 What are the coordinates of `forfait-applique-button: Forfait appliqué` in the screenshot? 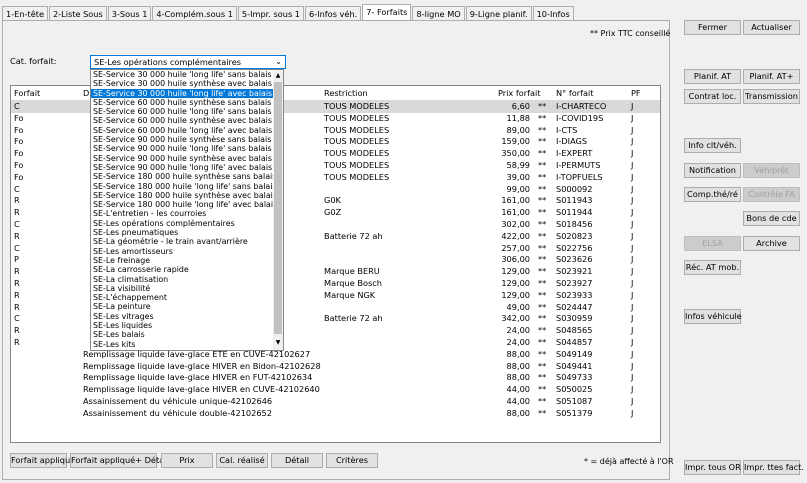 It's located at (42, 460).